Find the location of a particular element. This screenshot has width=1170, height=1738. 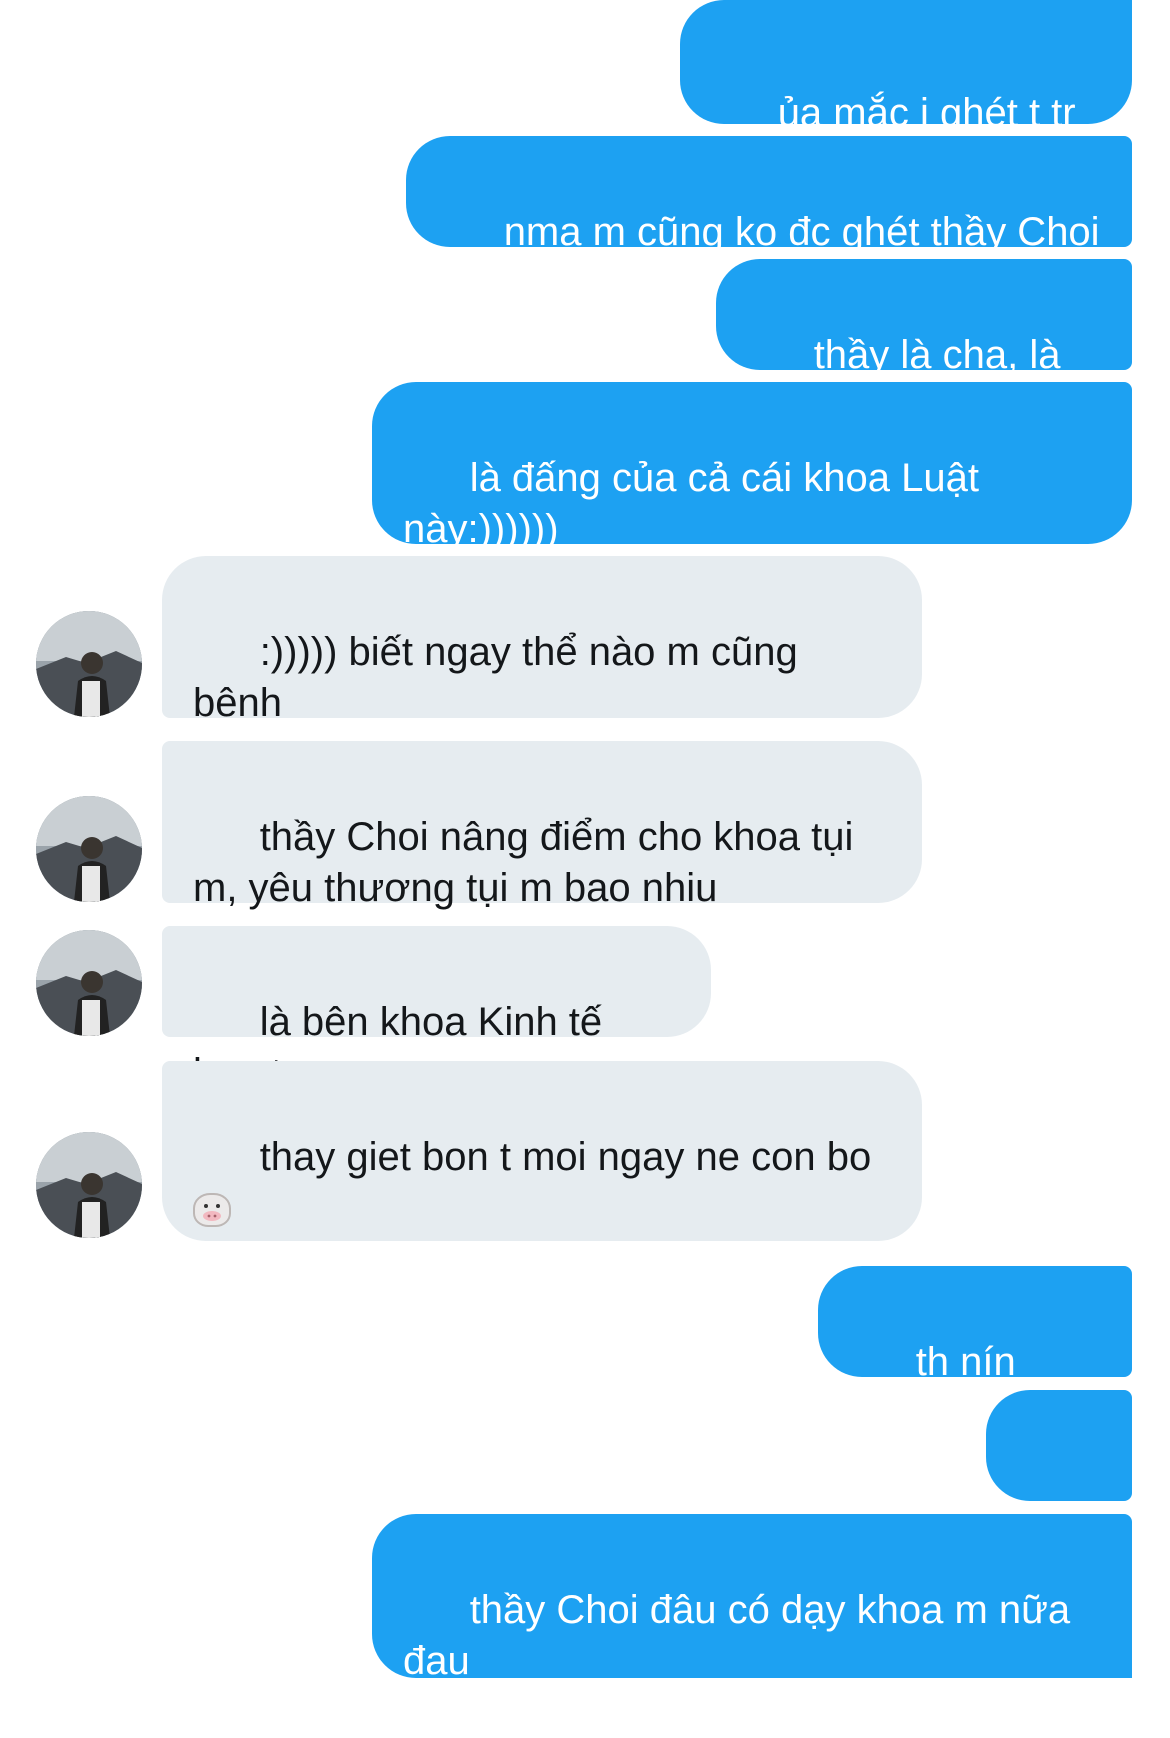

message-text: là đấng của cả cái khoa Luật này:)))))) is located at coordinates (691, 503).